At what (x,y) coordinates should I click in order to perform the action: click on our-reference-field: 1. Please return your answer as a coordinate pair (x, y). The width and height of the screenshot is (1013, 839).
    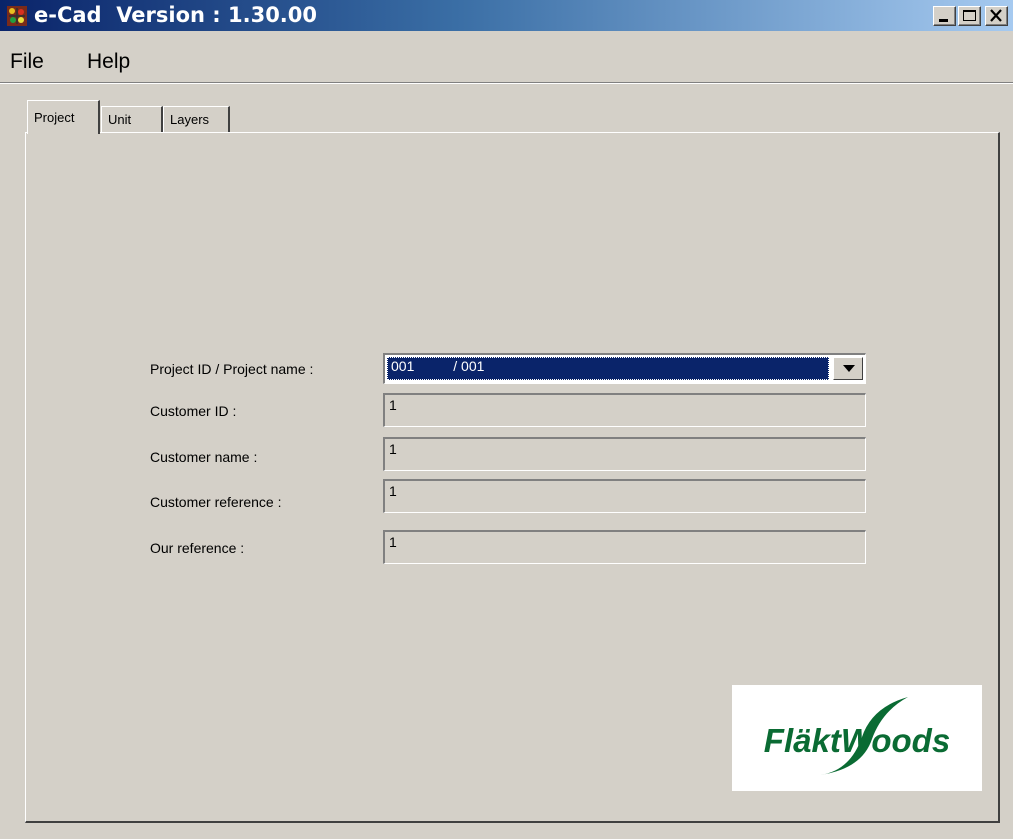
    Looking at the image, I should click on (624, 547).